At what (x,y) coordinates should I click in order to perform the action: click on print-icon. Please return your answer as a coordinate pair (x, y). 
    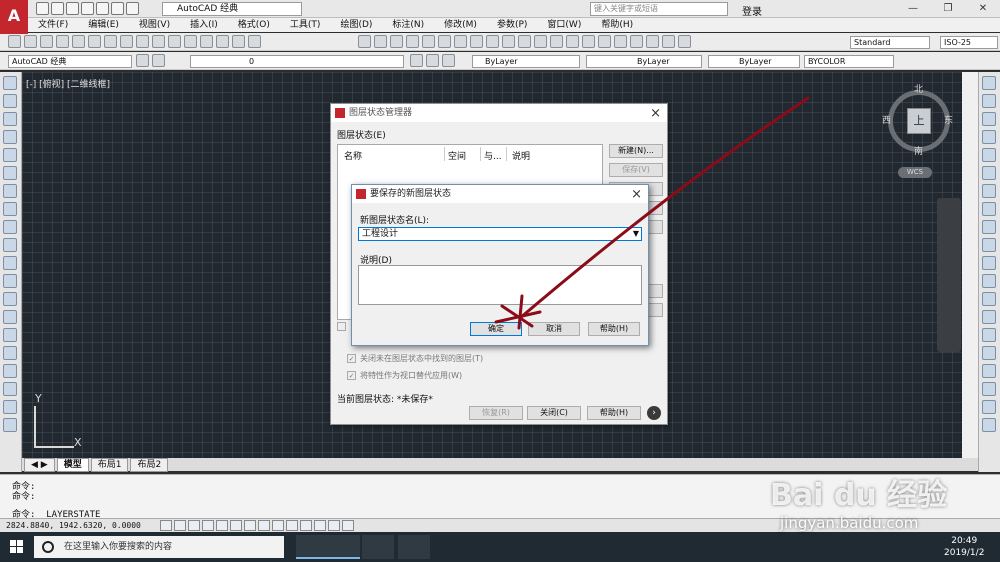
    Looking at the image, I should click on (102, 8).